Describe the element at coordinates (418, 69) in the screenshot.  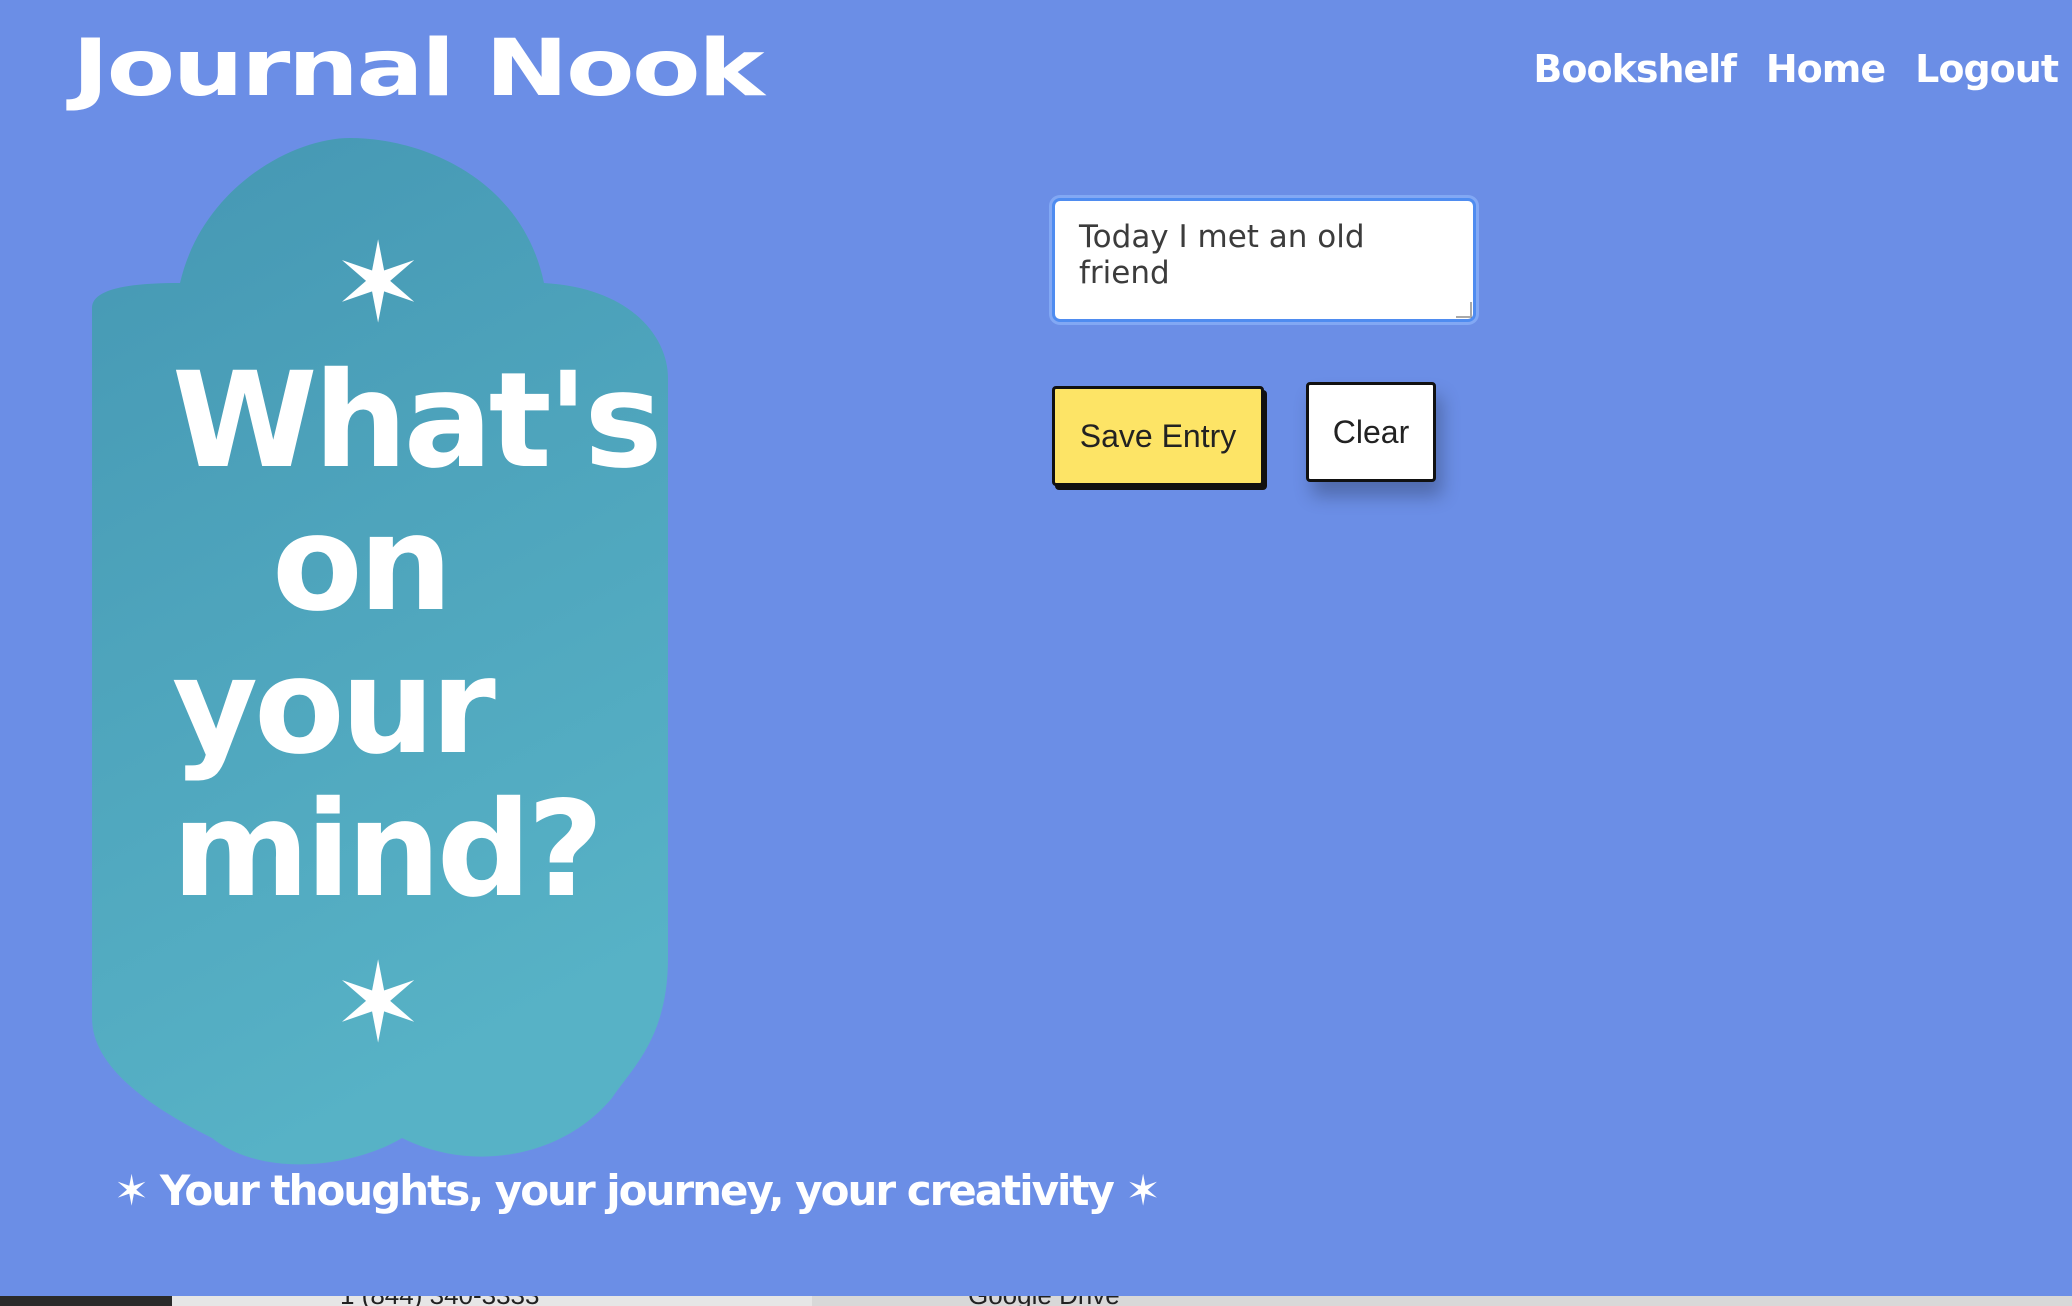
I see `site-logo: Journal Nook` at that location.